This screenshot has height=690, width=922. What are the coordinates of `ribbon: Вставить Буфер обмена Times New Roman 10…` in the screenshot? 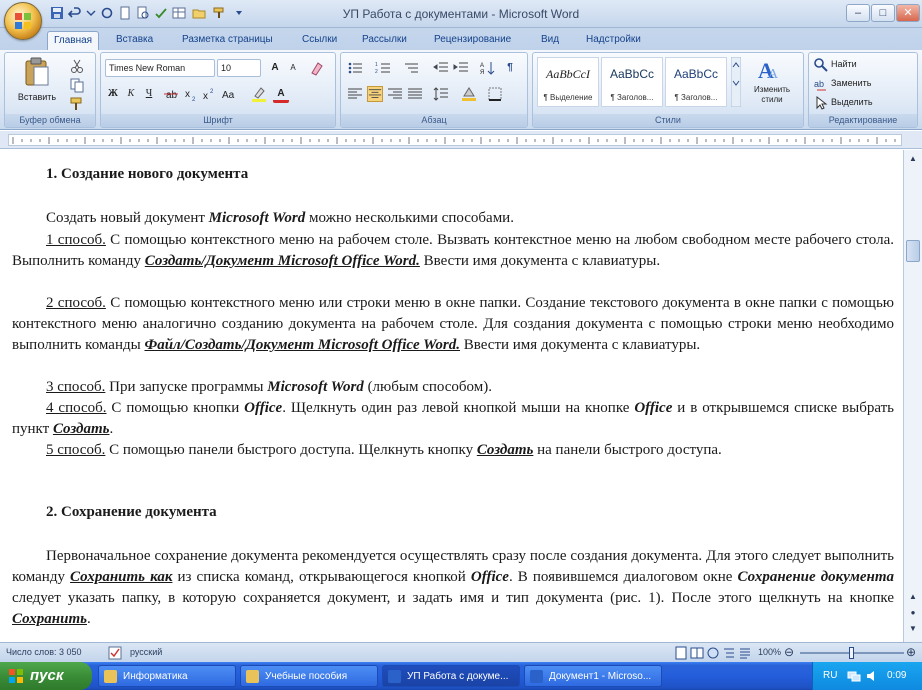 It's located at (461, 90).